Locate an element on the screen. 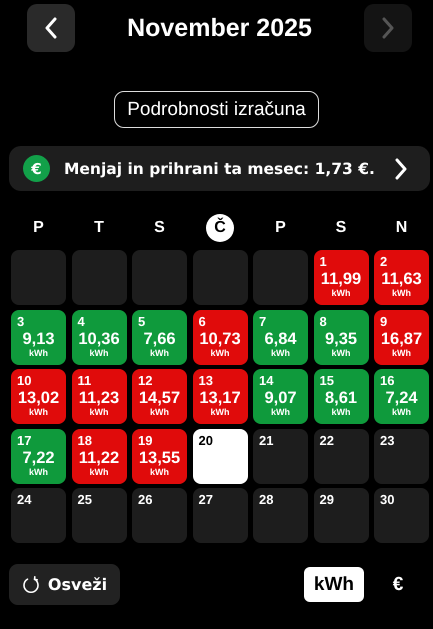 The height and width of the screenshot is (629, 433). calculation-details-button: Podrobnosti izračuna is located at coordinates (216, 109).